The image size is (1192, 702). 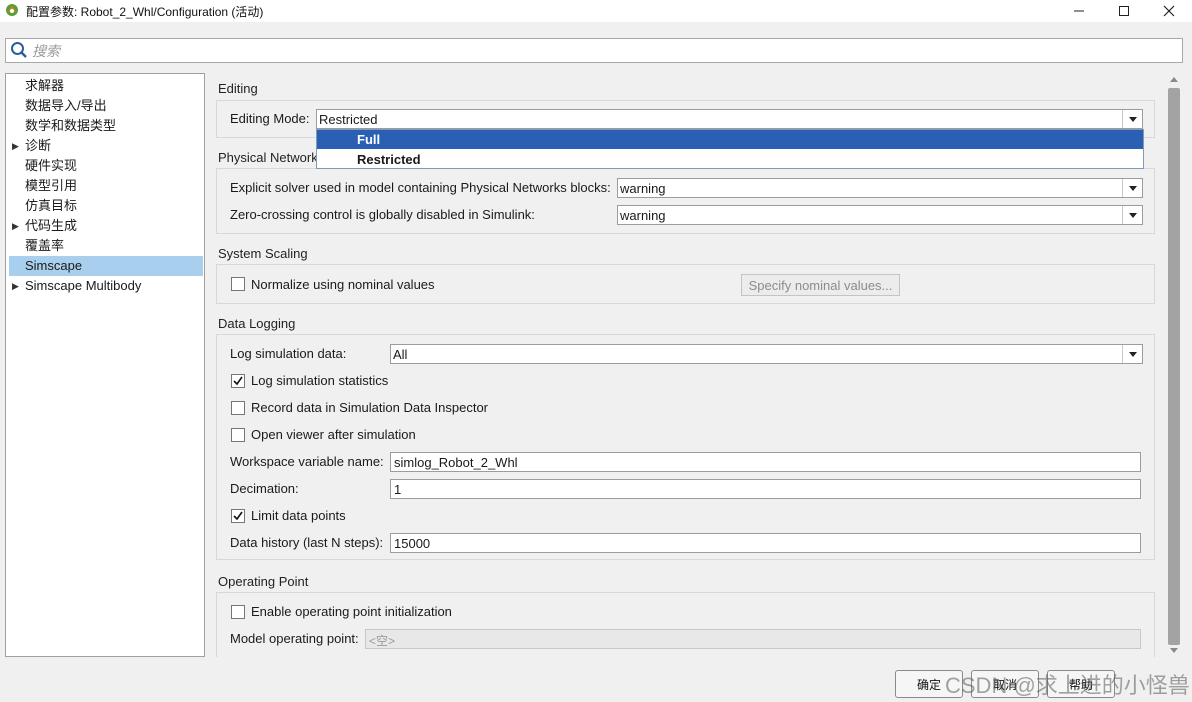 What do you see at coordinates (643, 188) in the screenshot?
I see `explicit-solver-value: warning` at bounding box center [643, 188].